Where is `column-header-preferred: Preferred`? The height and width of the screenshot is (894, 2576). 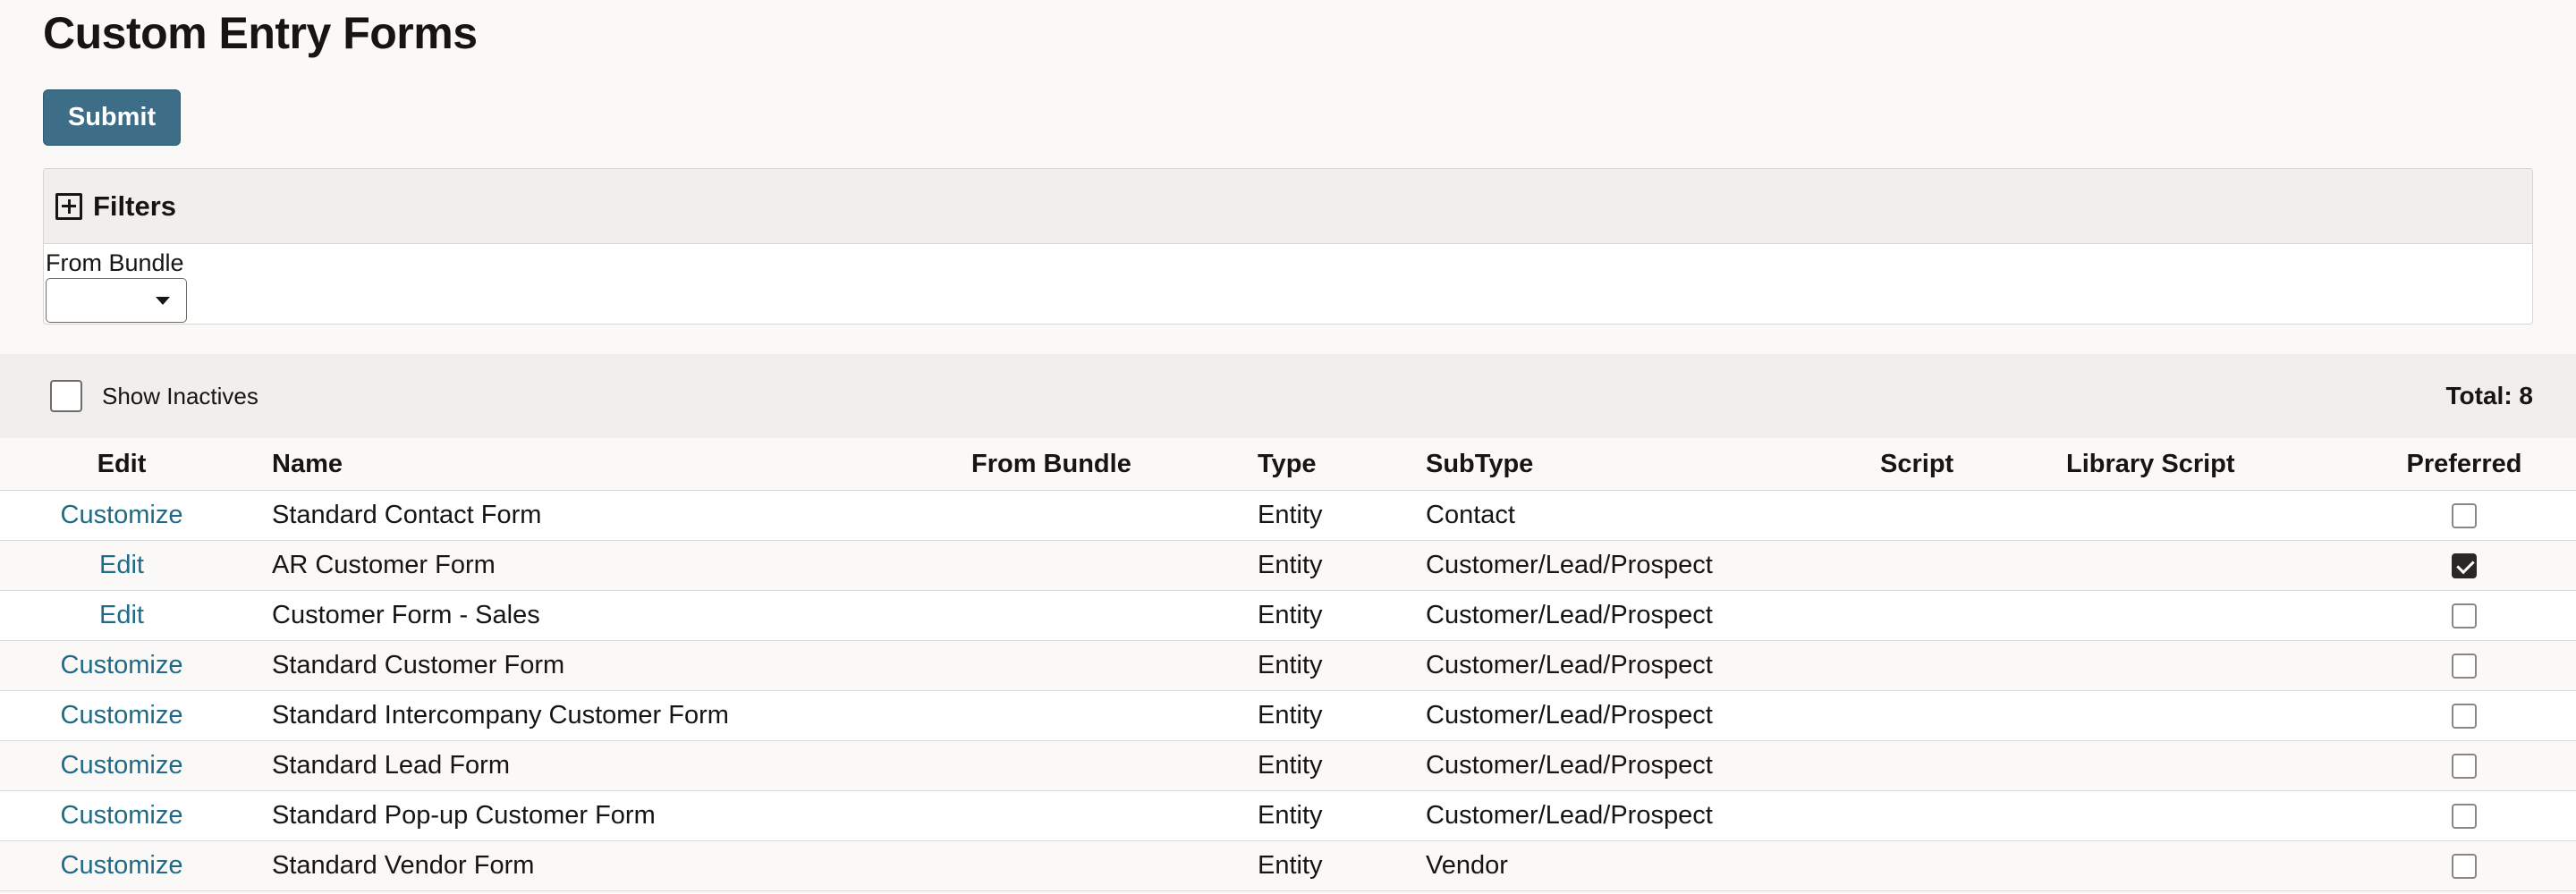 column-header-preferred: Preferred is located at coordinates (2478, 464).